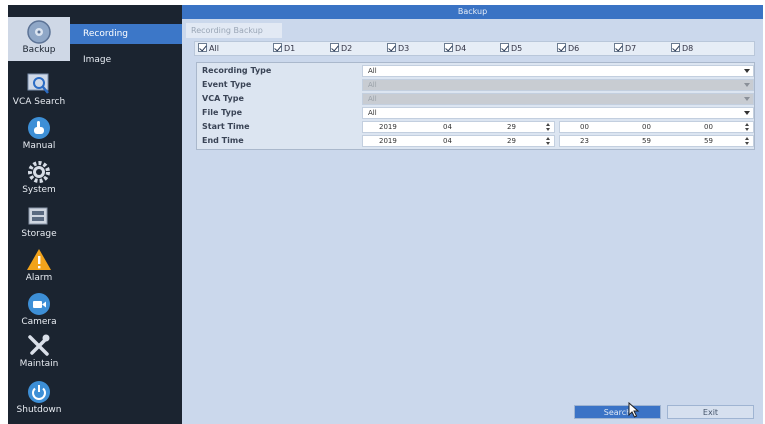 The image size is (765, 424). Describe the element at coordinates (39, 146) in the screenshot. I see `nav-manual-label: Manual` at that location.